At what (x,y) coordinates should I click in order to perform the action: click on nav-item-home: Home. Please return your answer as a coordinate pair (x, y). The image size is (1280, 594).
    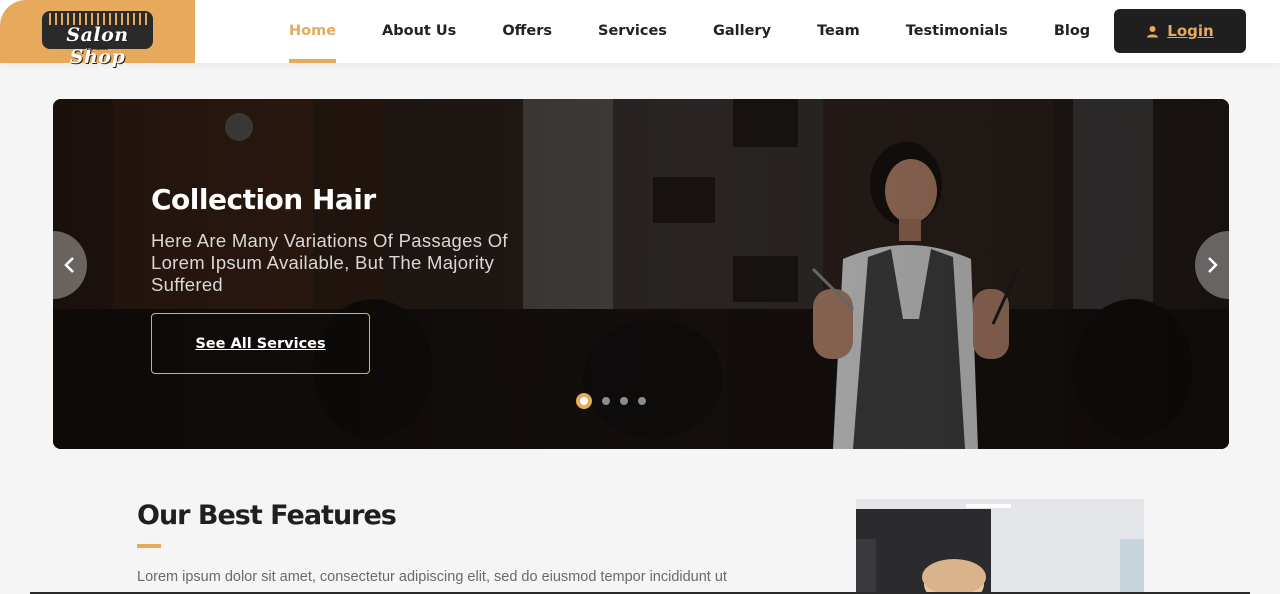
    Looking at the image, I should click on (312, 31).